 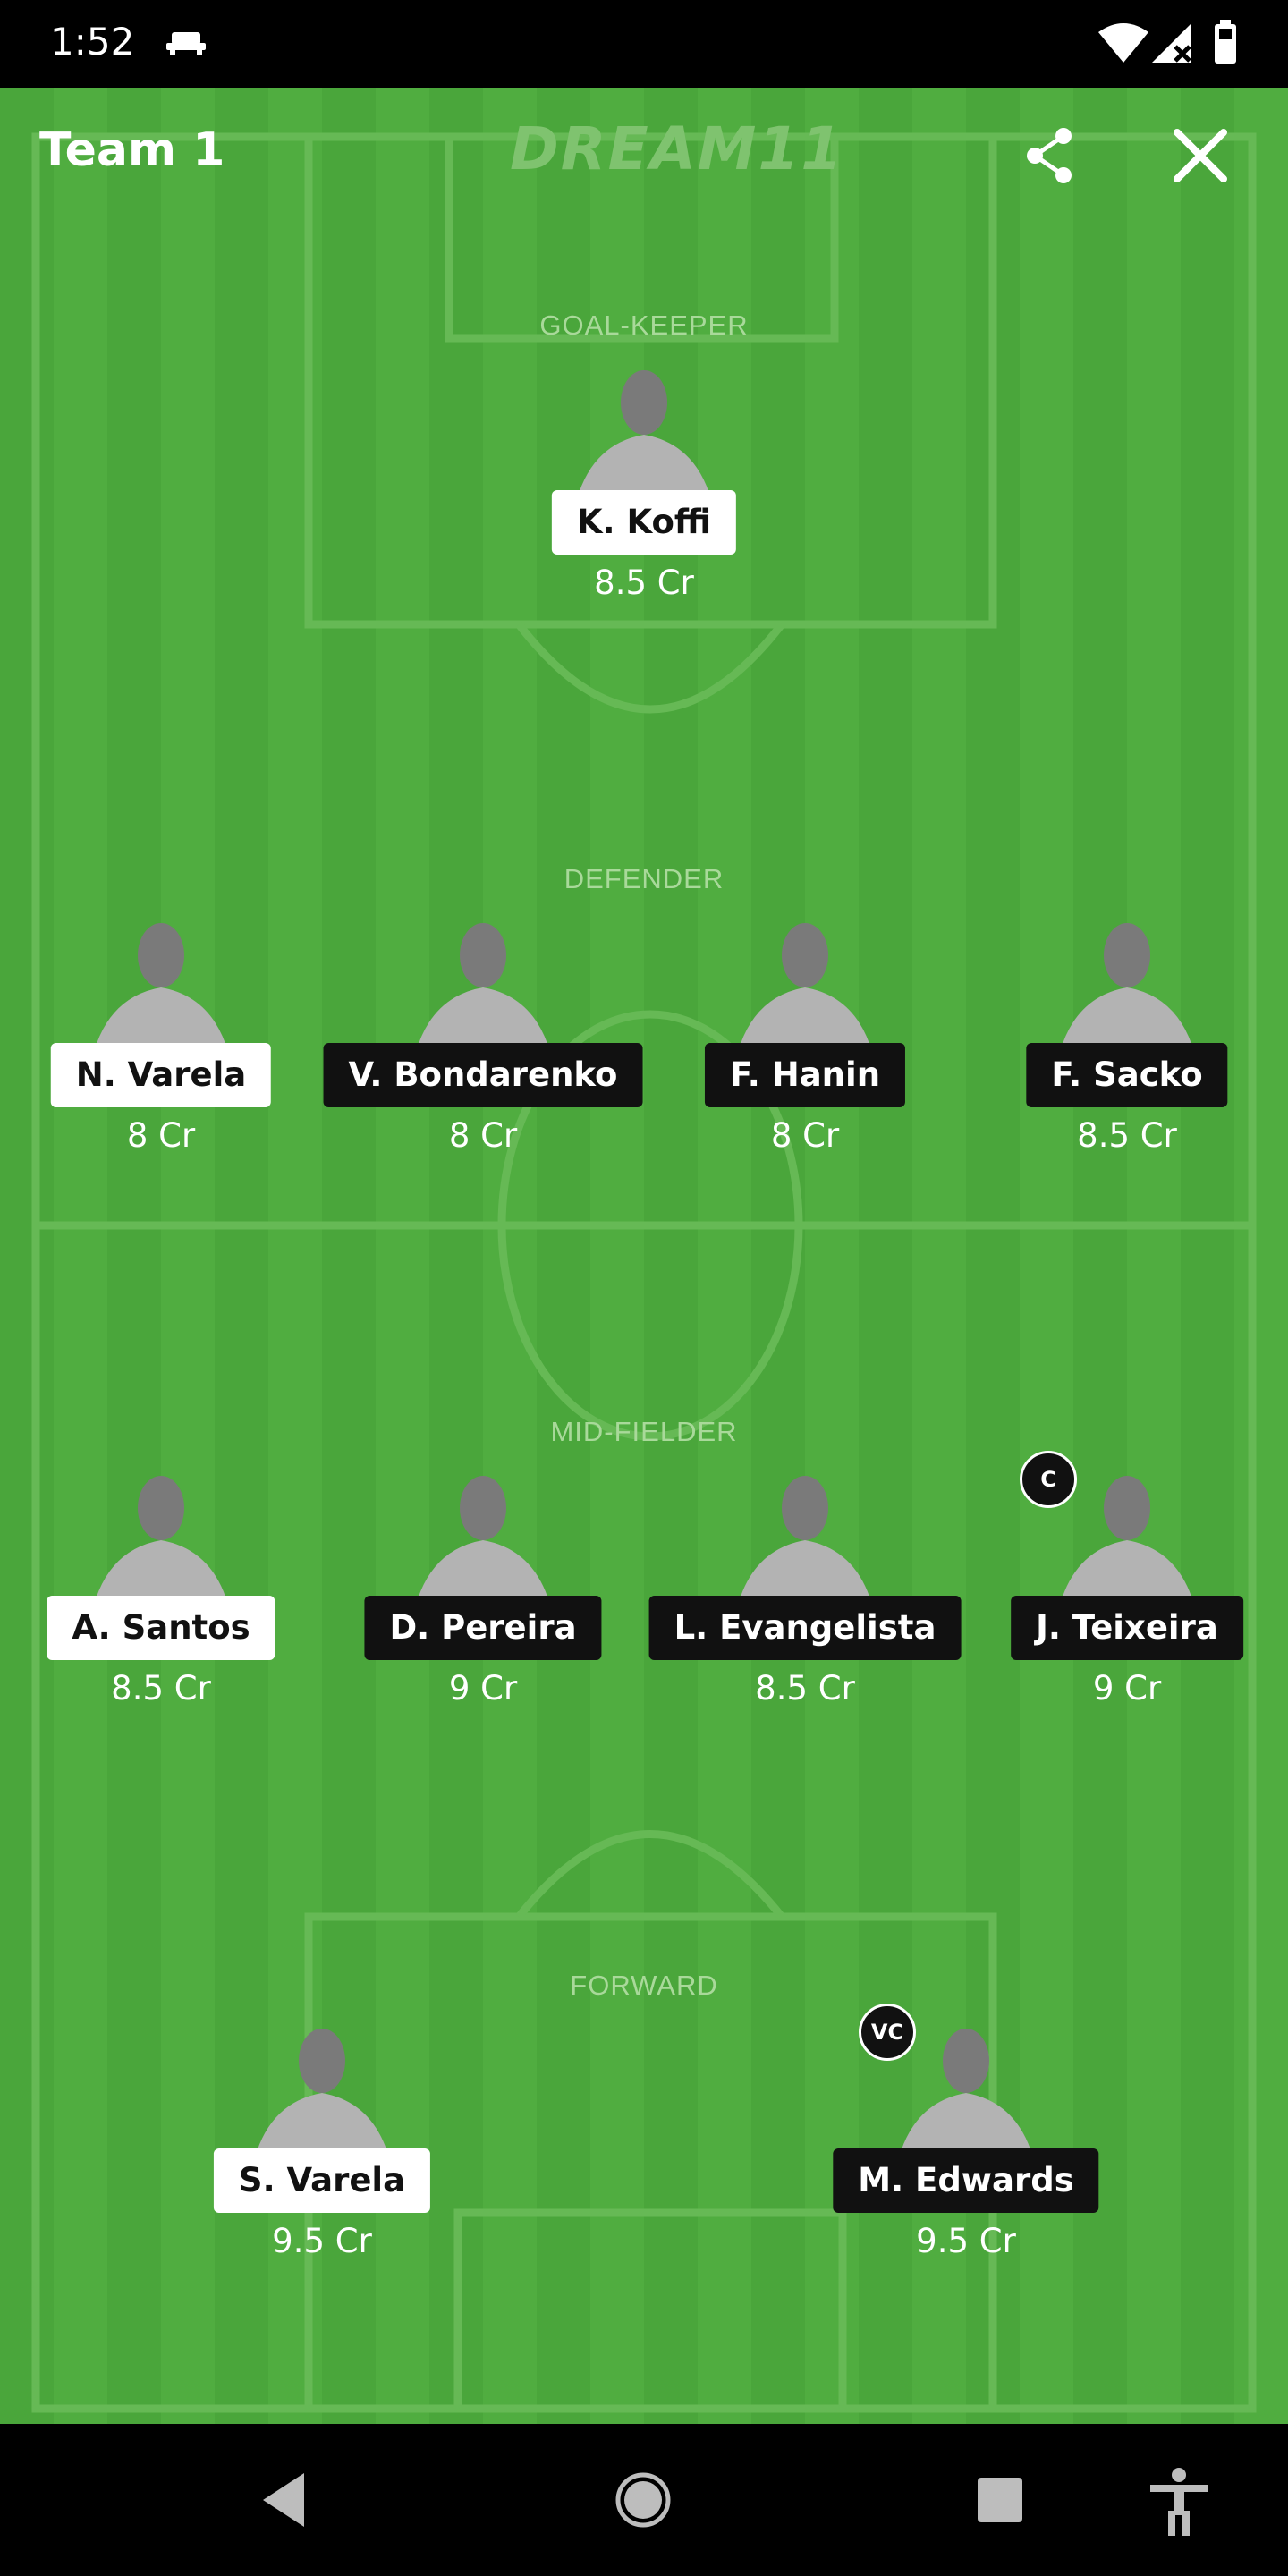 I want to click on signal-icon, so click(x=1171, y=43).